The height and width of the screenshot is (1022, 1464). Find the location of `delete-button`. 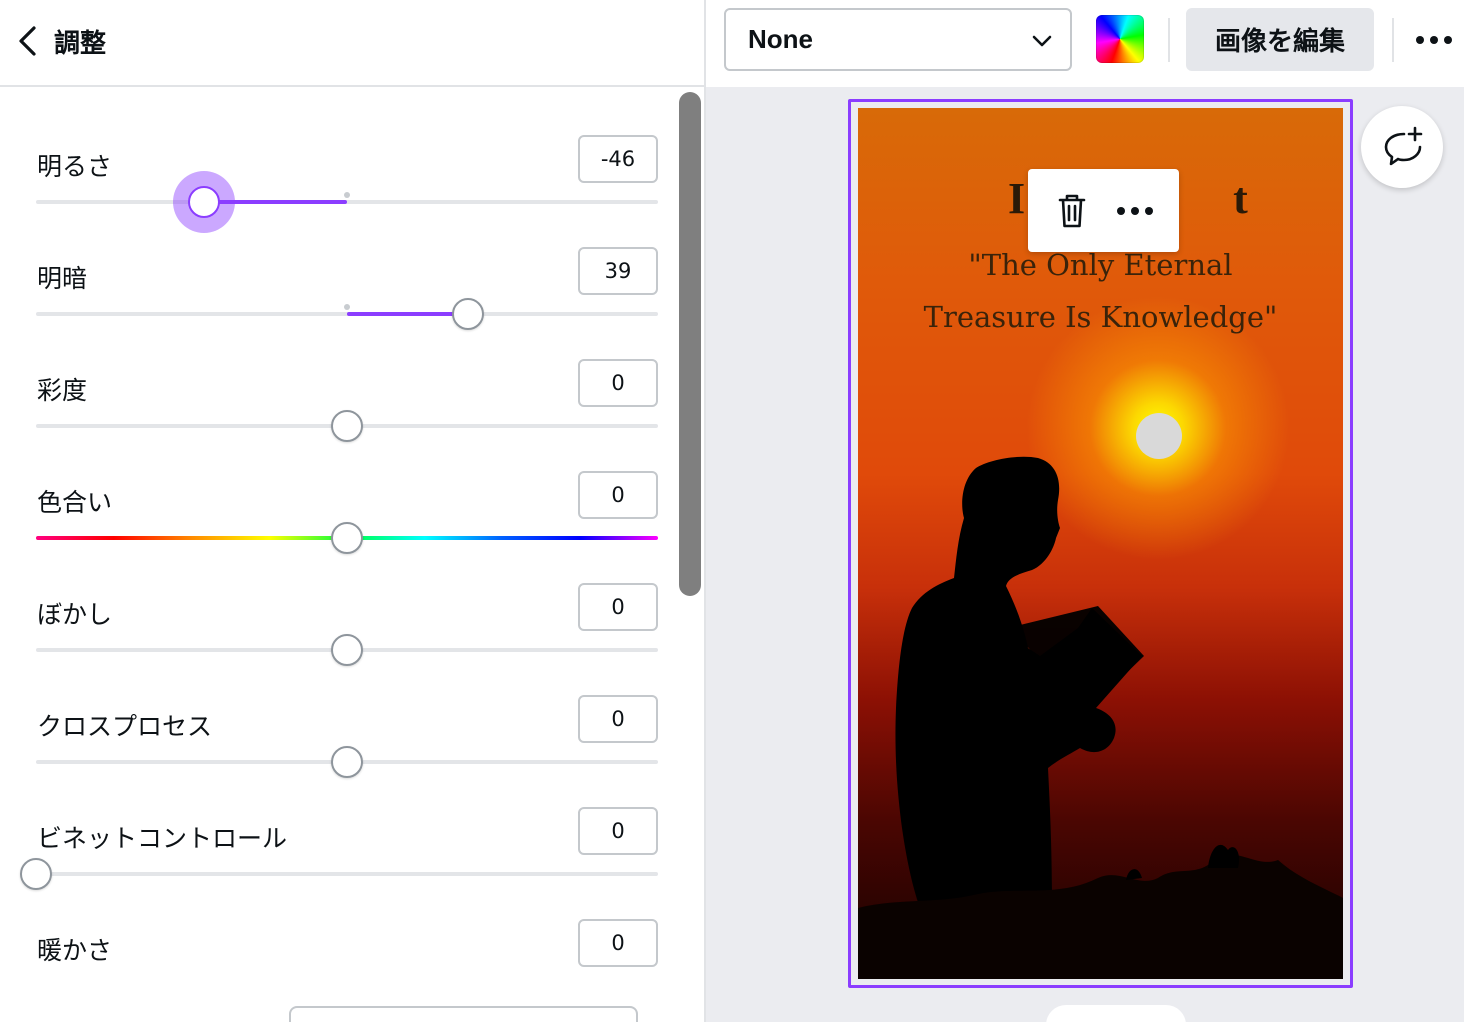

delete-button is located at coordinates (1072, 211).